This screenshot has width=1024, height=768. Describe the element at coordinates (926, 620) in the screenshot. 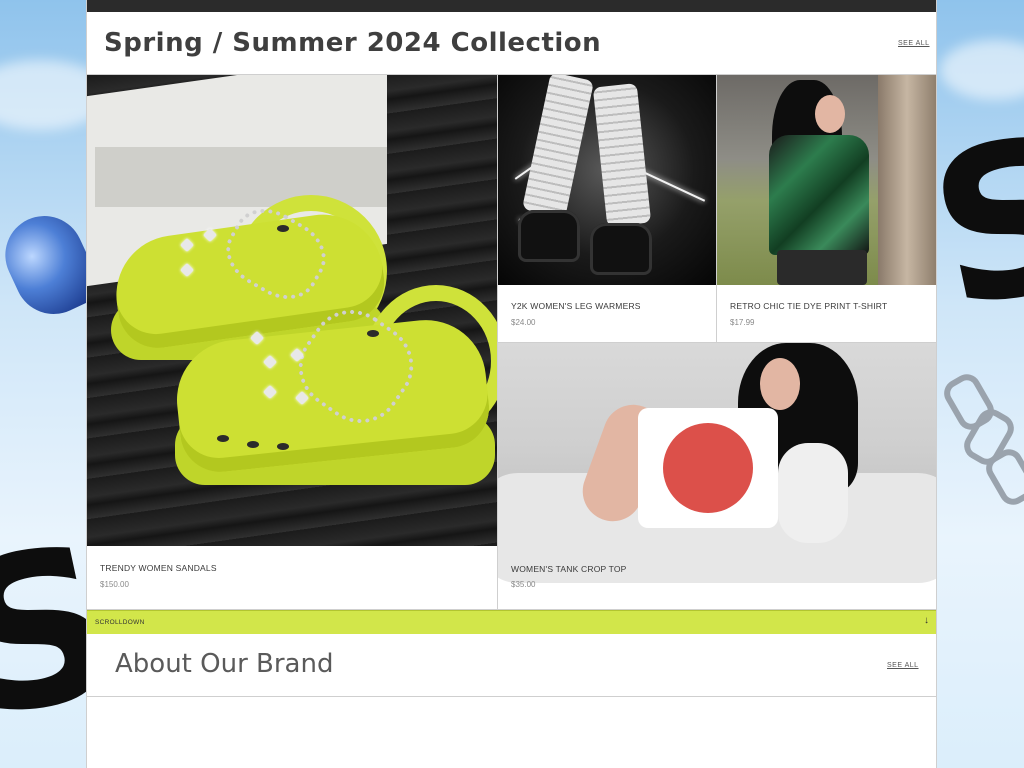

I see `arrow-down-icon: ↓` at that location.